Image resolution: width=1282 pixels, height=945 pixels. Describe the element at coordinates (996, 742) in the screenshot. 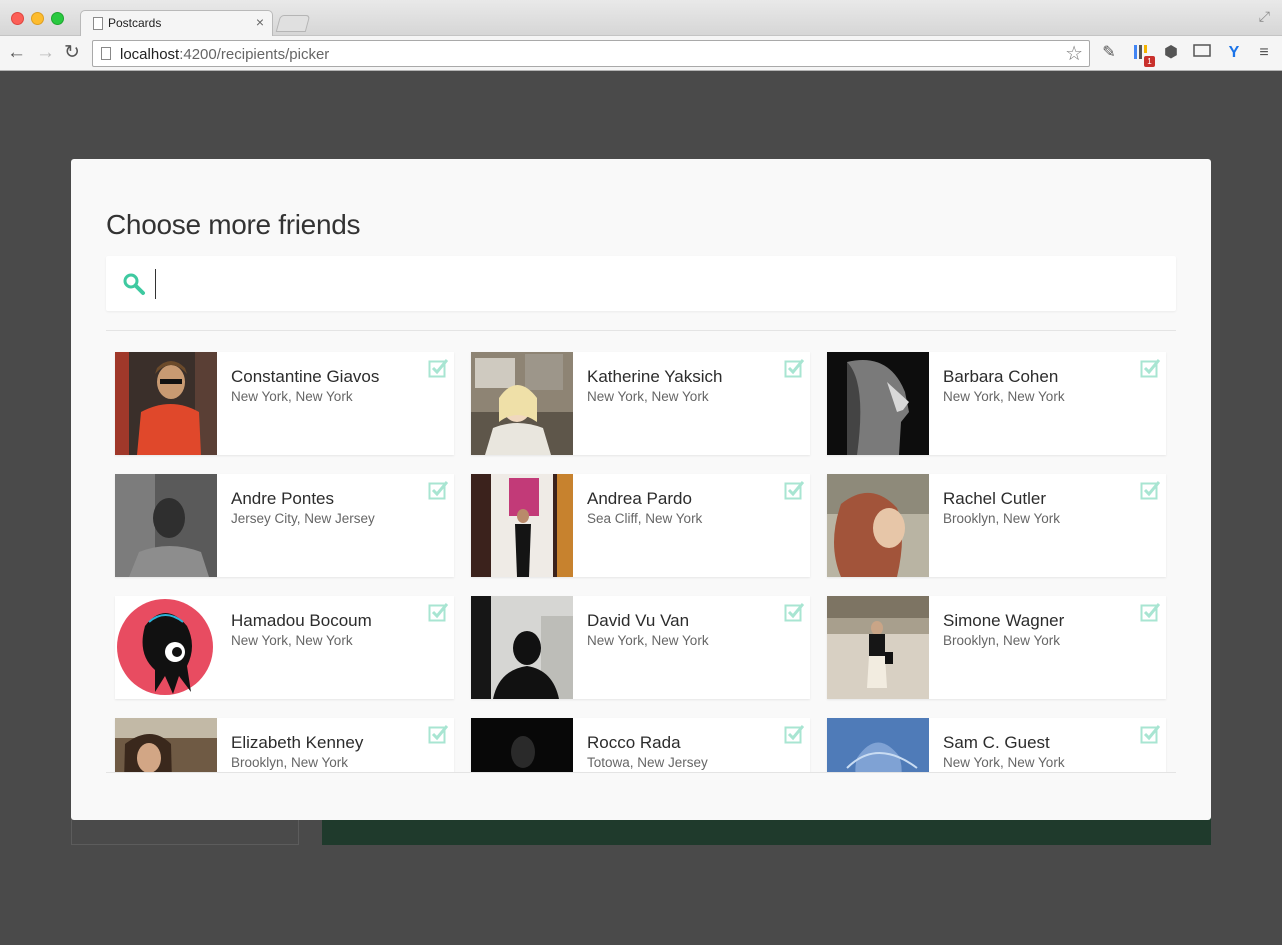

I see `friend-name: Sam C. Guest` at that location.